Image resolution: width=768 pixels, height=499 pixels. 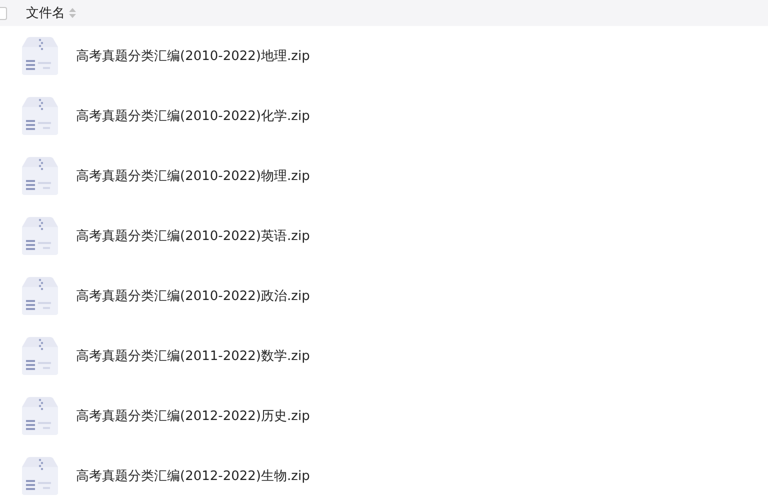 I want to click on file-name: 高考真题分类汇编(2010-2022)地理.zip, so click(x=193, y=56).